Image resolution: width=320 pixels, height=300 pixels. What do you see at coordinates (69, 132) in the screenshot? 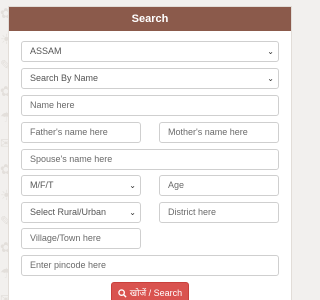
I see `father-name-placeholder: Father's name here` at bounding box center [69, 132].